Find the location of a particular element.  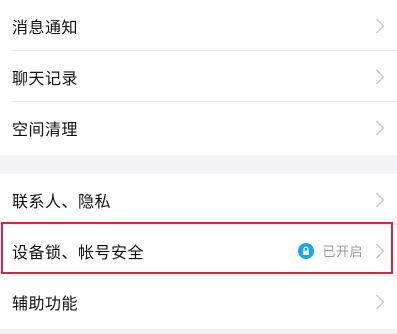

settings-item-label: 联系人、隐私 is located at coordinates (62, 201).